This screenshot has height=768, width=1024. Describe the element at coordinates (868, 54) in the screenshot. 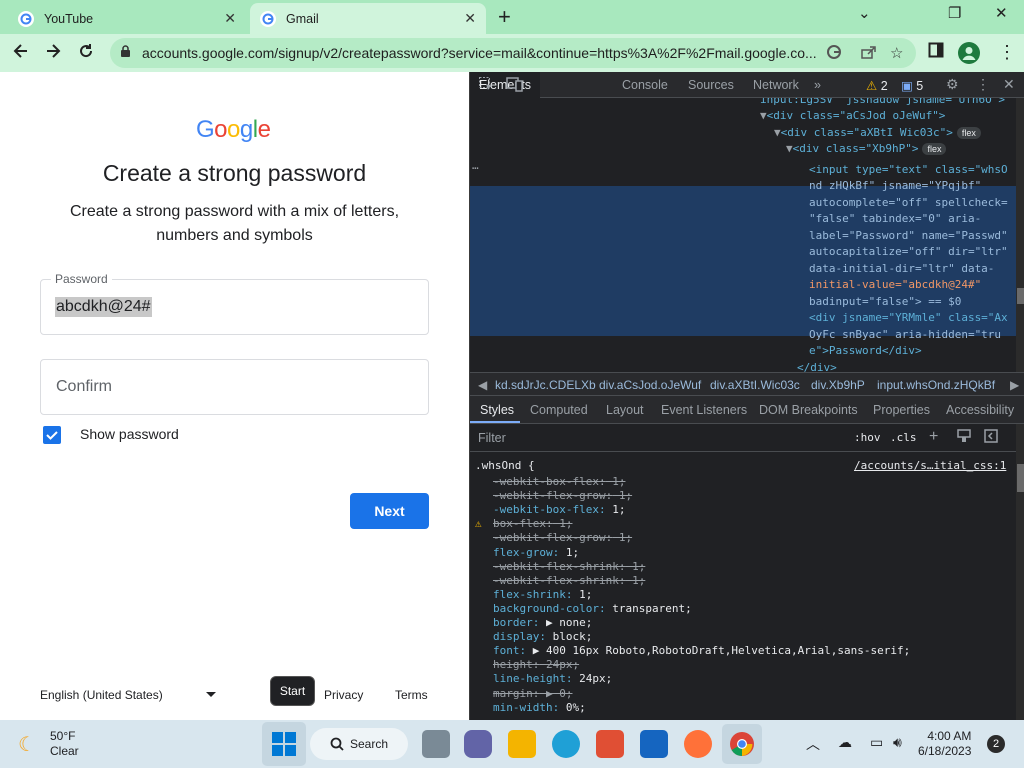

I see `share-icon` at that location.